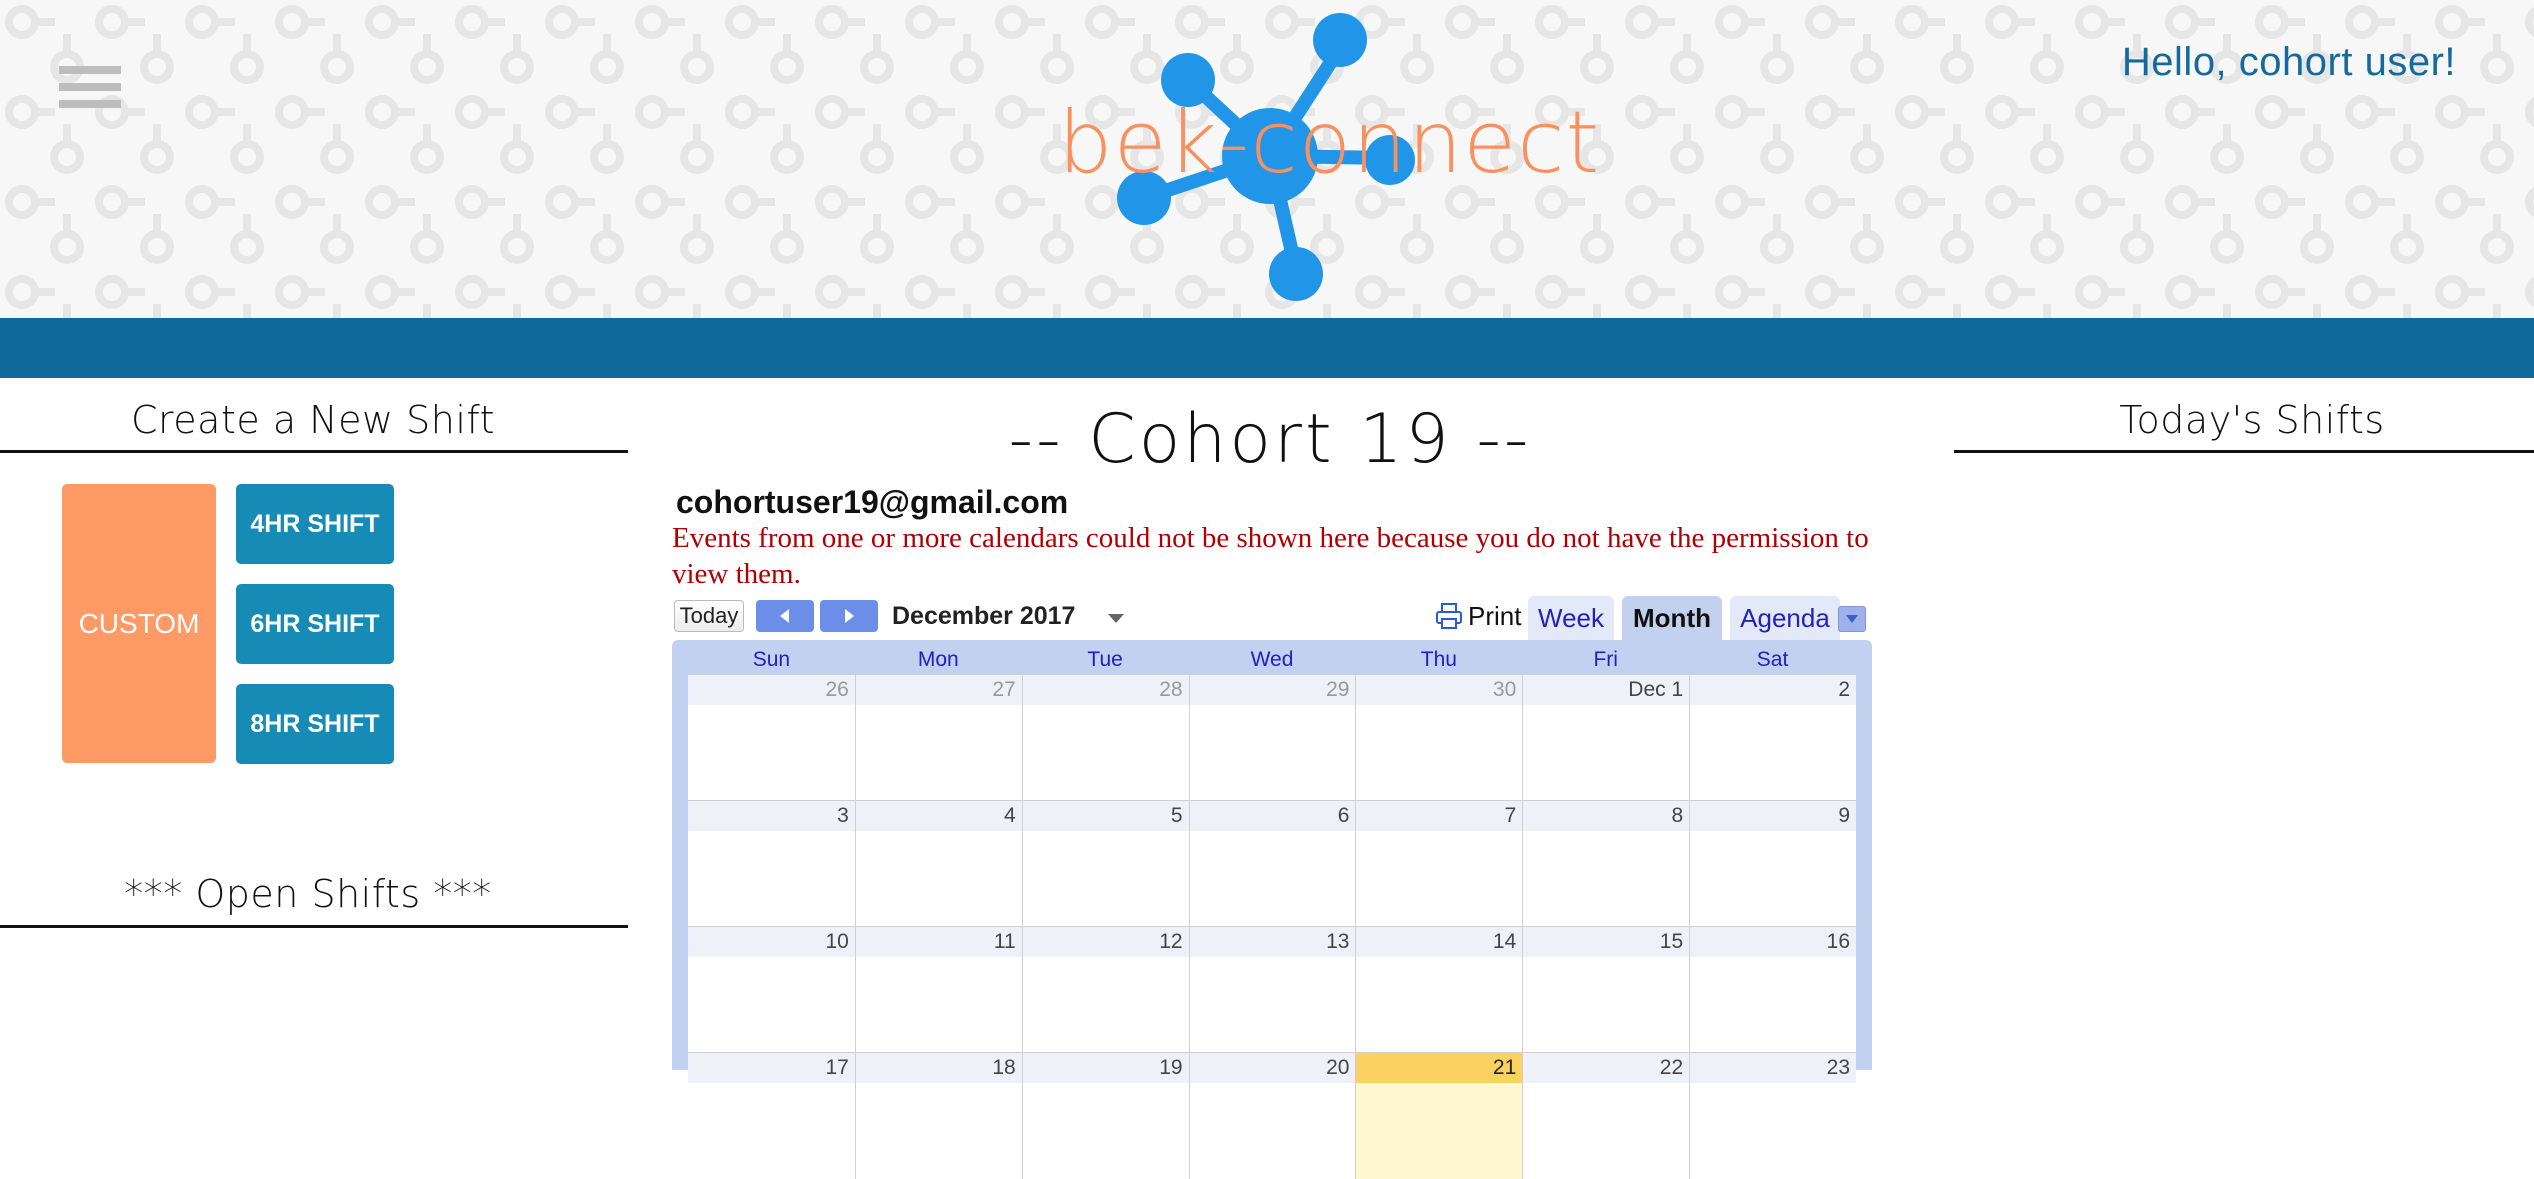  Describe the element at coordinates (315, 724) in the screenshot. I see `8hr-shift-button: 8HR SHIFT` at that location.